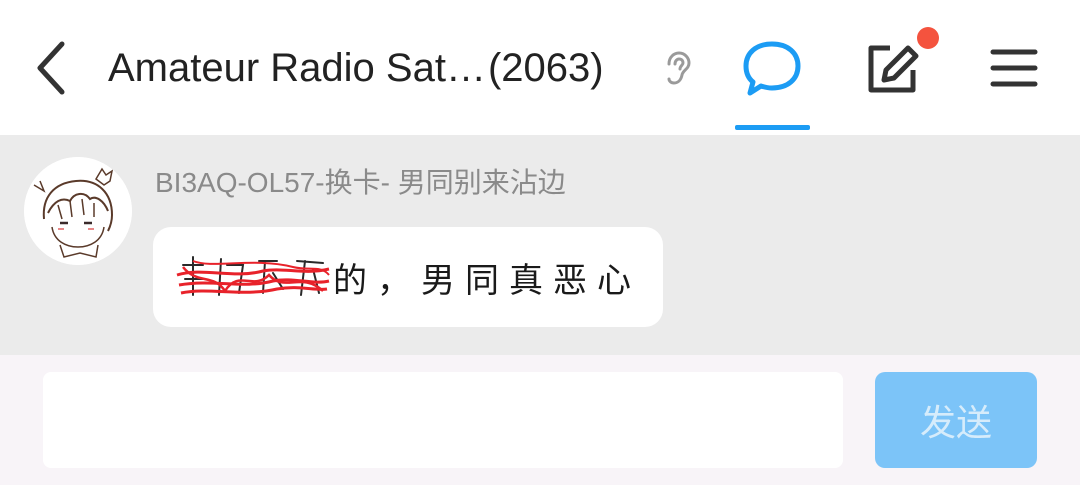 The height and width of the screenshot is (485, 1080). Describe the element at coordinates (443, 420) in the screenshot. I see `message-input` at that location.